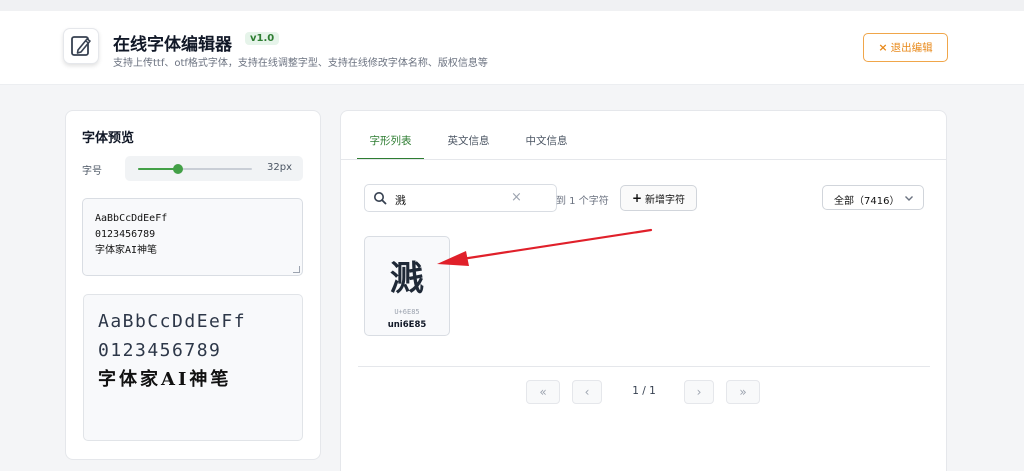  Describe the element at coordinates (911, 48) in the screenshot. I see `exit-edit-label: 退出编辑` at that location.